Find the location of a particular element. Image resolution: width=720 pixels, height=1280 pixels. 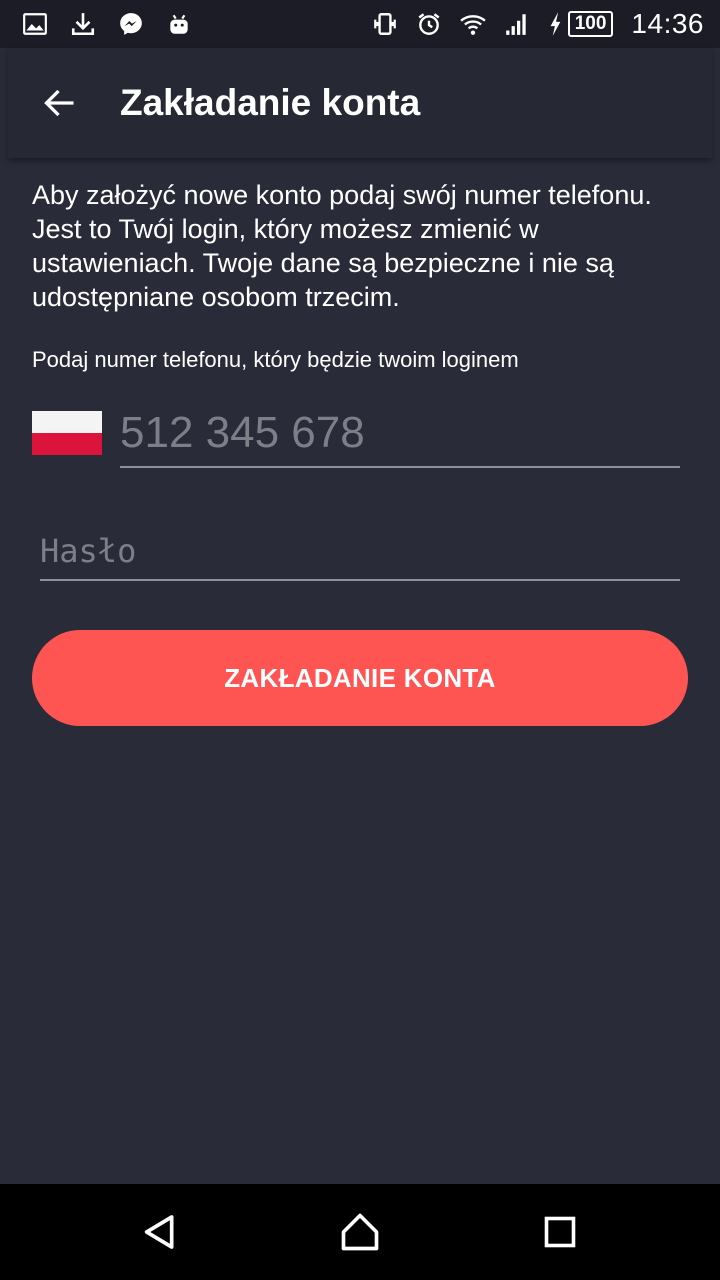

image-icon is located at coordinates (35, 24).